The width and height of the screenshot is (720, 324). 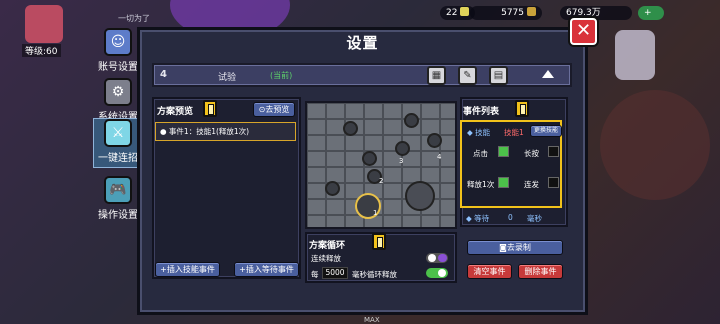 I want to click on skill-event-editor: ◆ 技能 技能1 更换技能 点击 长按 释放1次 连发, so click(x=511, y=164).